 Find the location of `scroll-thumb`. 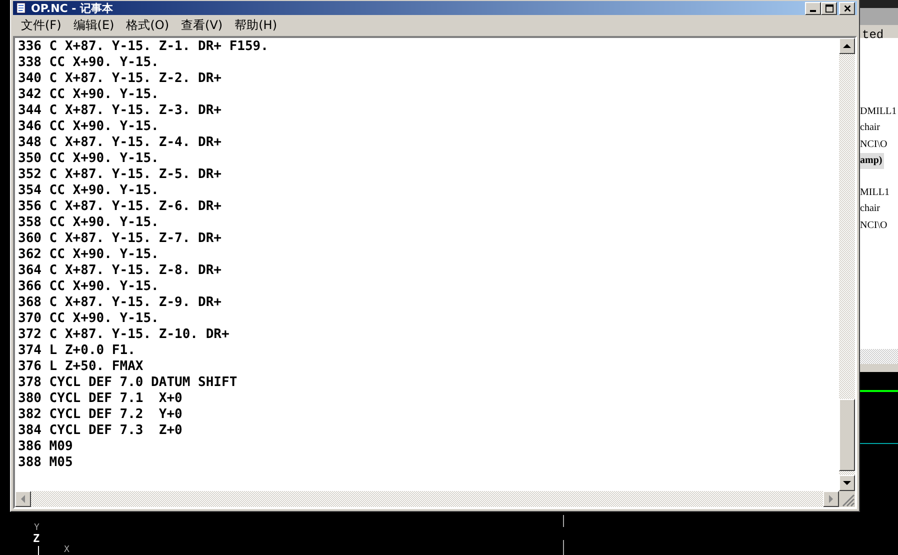

scroll-thumb is located at coordinates (847, 435).